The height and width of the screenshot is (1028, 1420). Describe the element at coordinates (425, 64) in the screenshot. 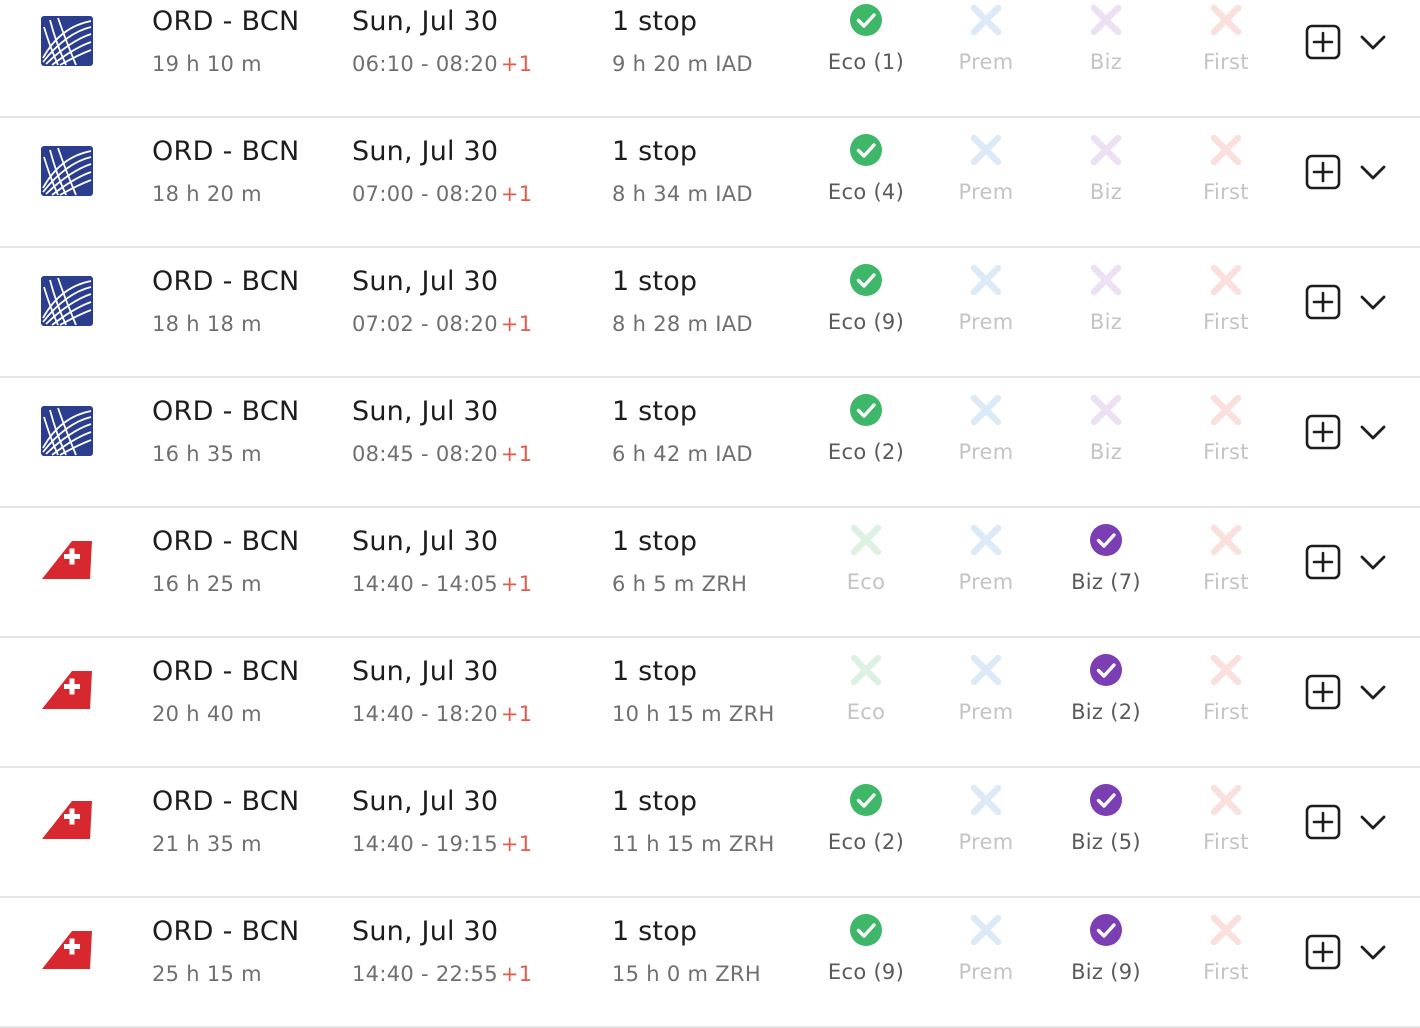

I see `time-range: 06:10 - 08:20` at that location.